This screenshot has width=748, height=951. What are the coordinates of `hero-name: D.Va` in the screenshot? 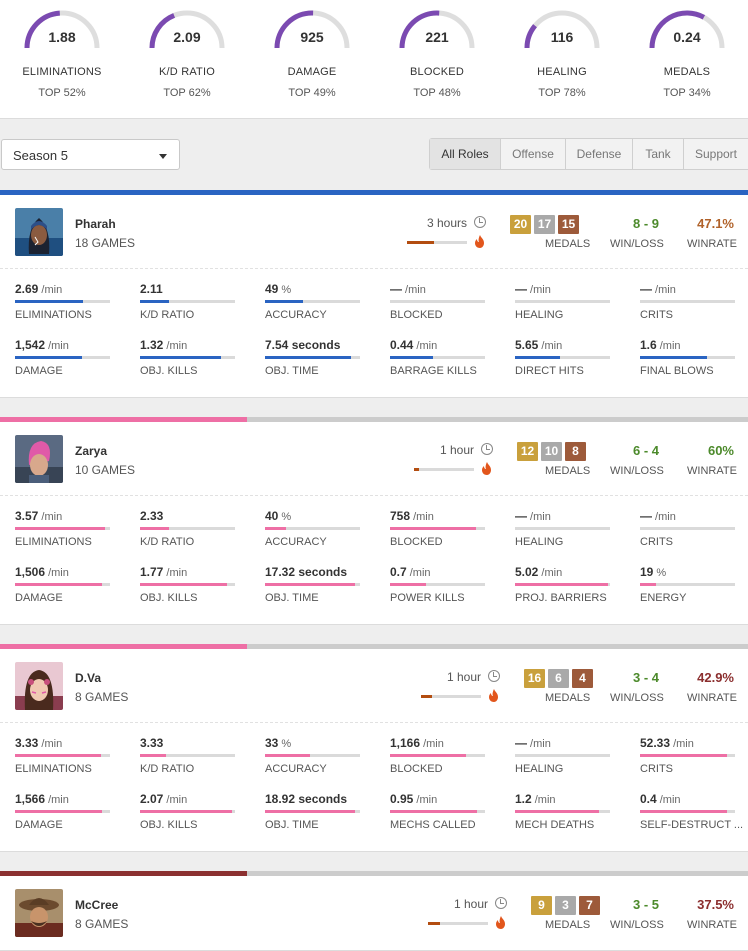 It's located at (88, 678).